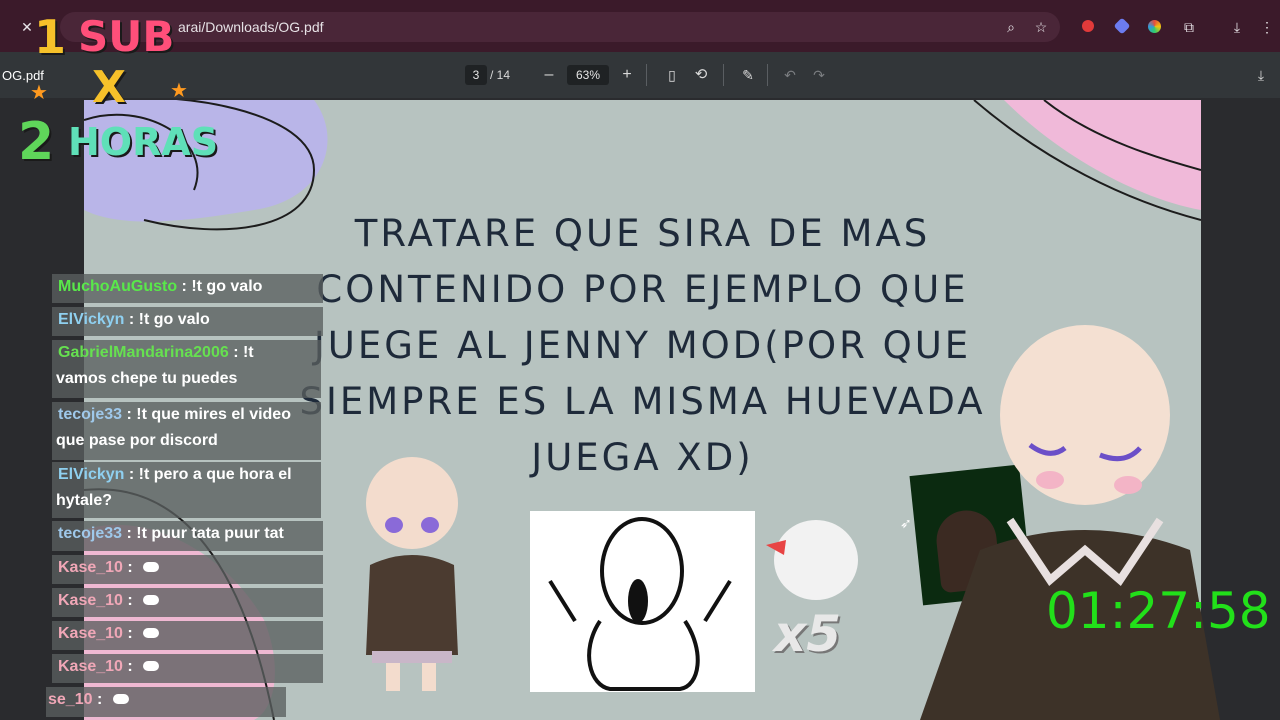 The image size is (1280, 720). I want to click on rotate-icon: ⟲, so click(701, 75).